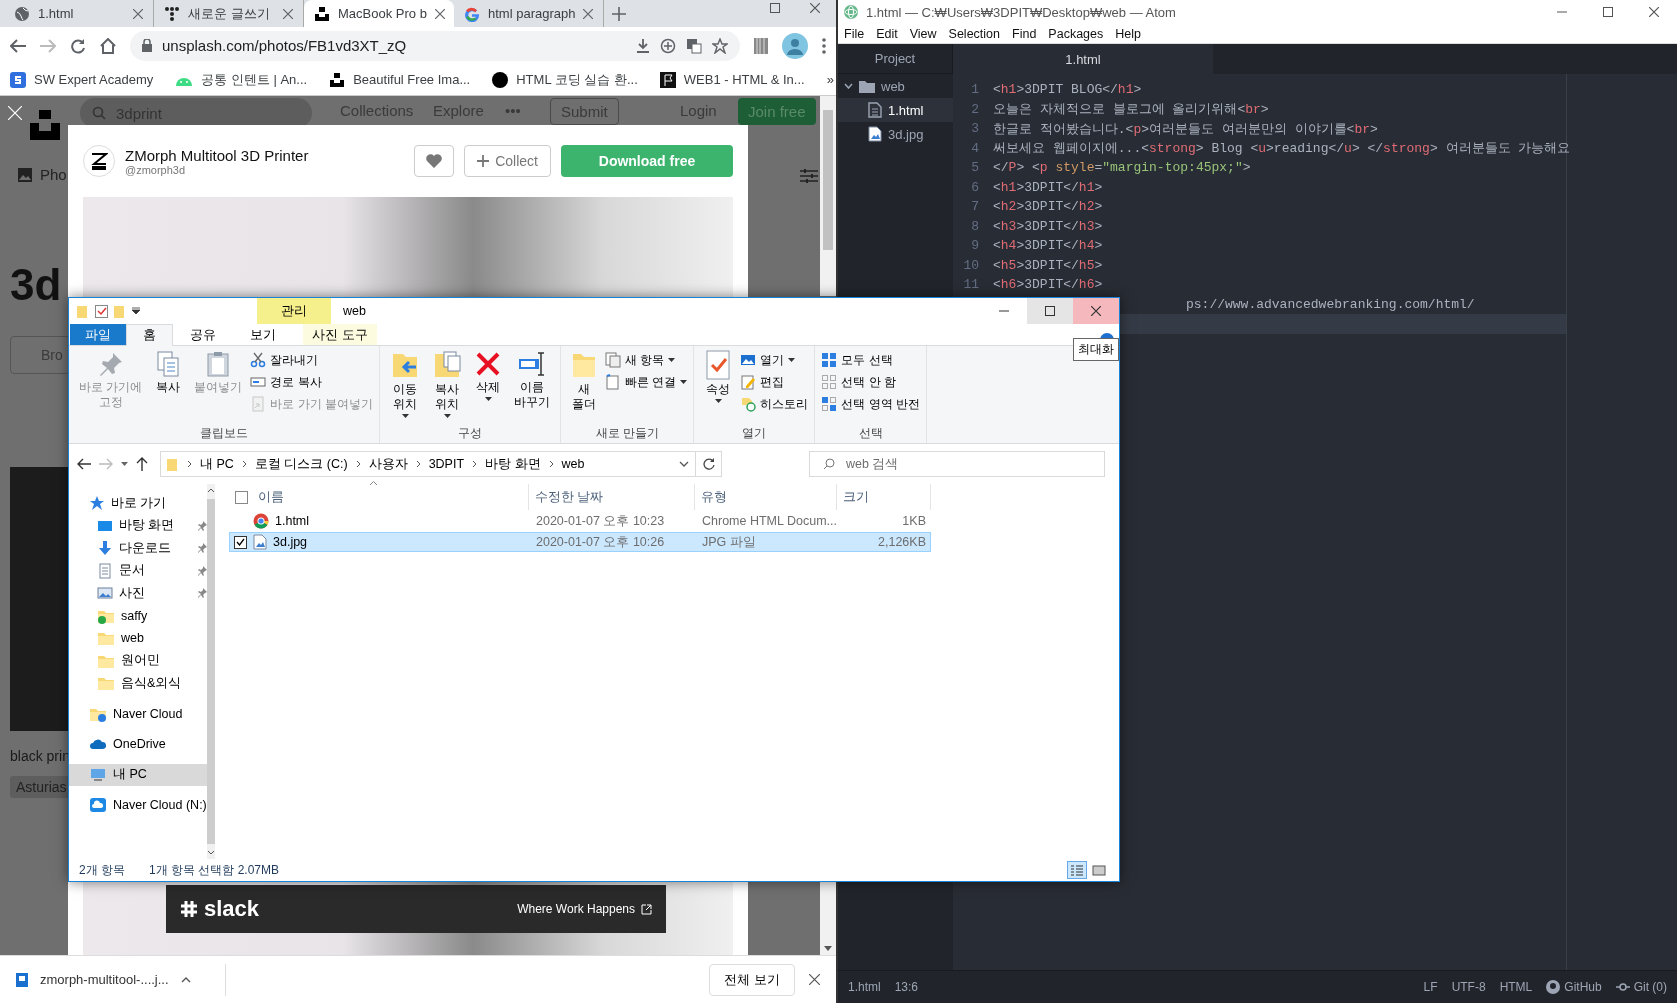 This screenshot has height=1003, width=1677. Describe the element at coordinates (265, 169) in the screenshot. I see `author-username: @zmorph3d` at that location.